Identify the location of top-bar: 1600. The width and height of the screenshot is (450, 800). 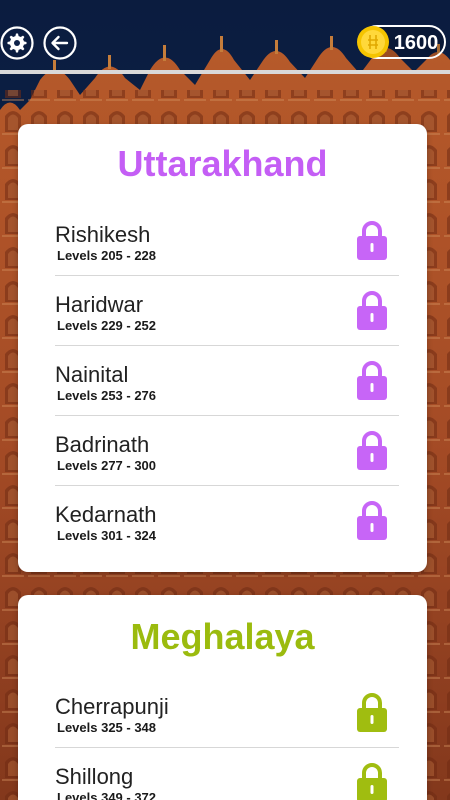
(225, 35).